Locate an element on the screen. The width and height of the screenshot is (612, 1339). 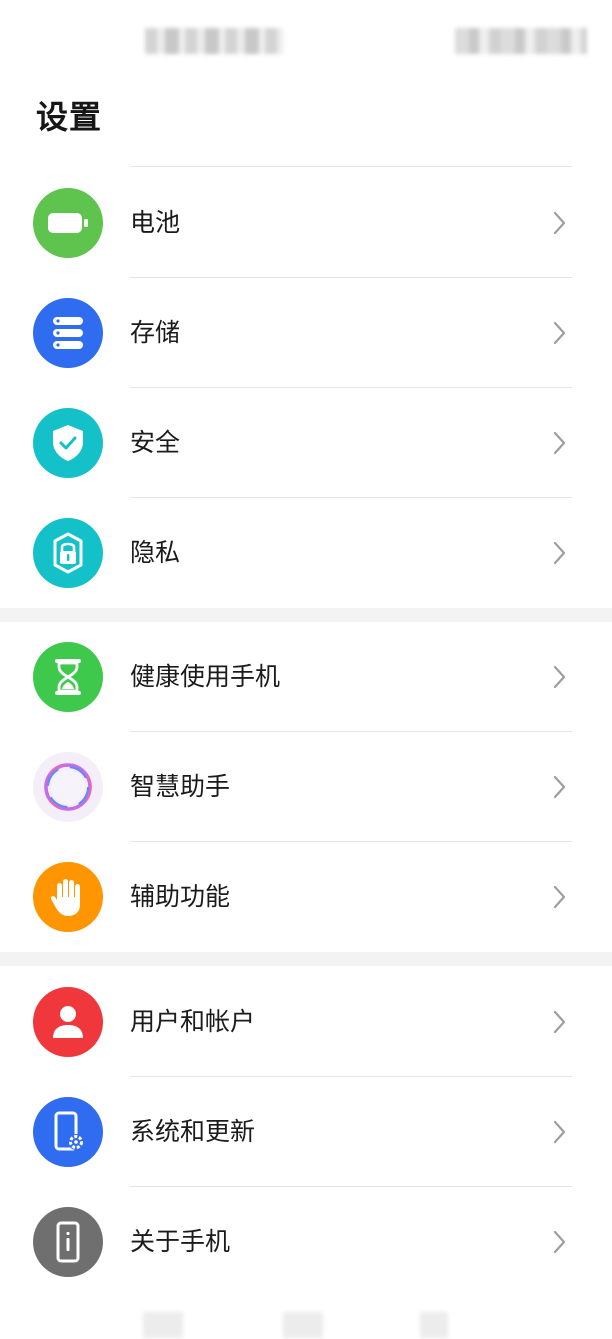
nav-back-button is located at coordinates (163, 1325).